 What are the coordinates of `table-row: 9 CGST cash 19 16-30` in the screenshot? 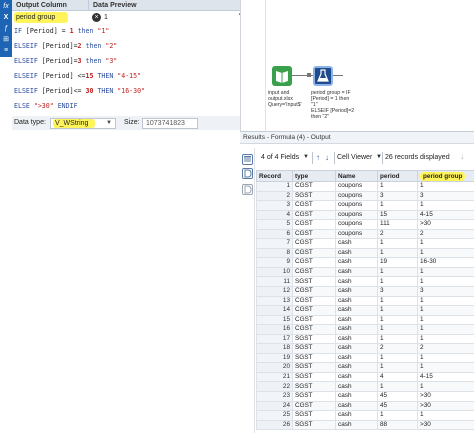 It's located at (365, 262).